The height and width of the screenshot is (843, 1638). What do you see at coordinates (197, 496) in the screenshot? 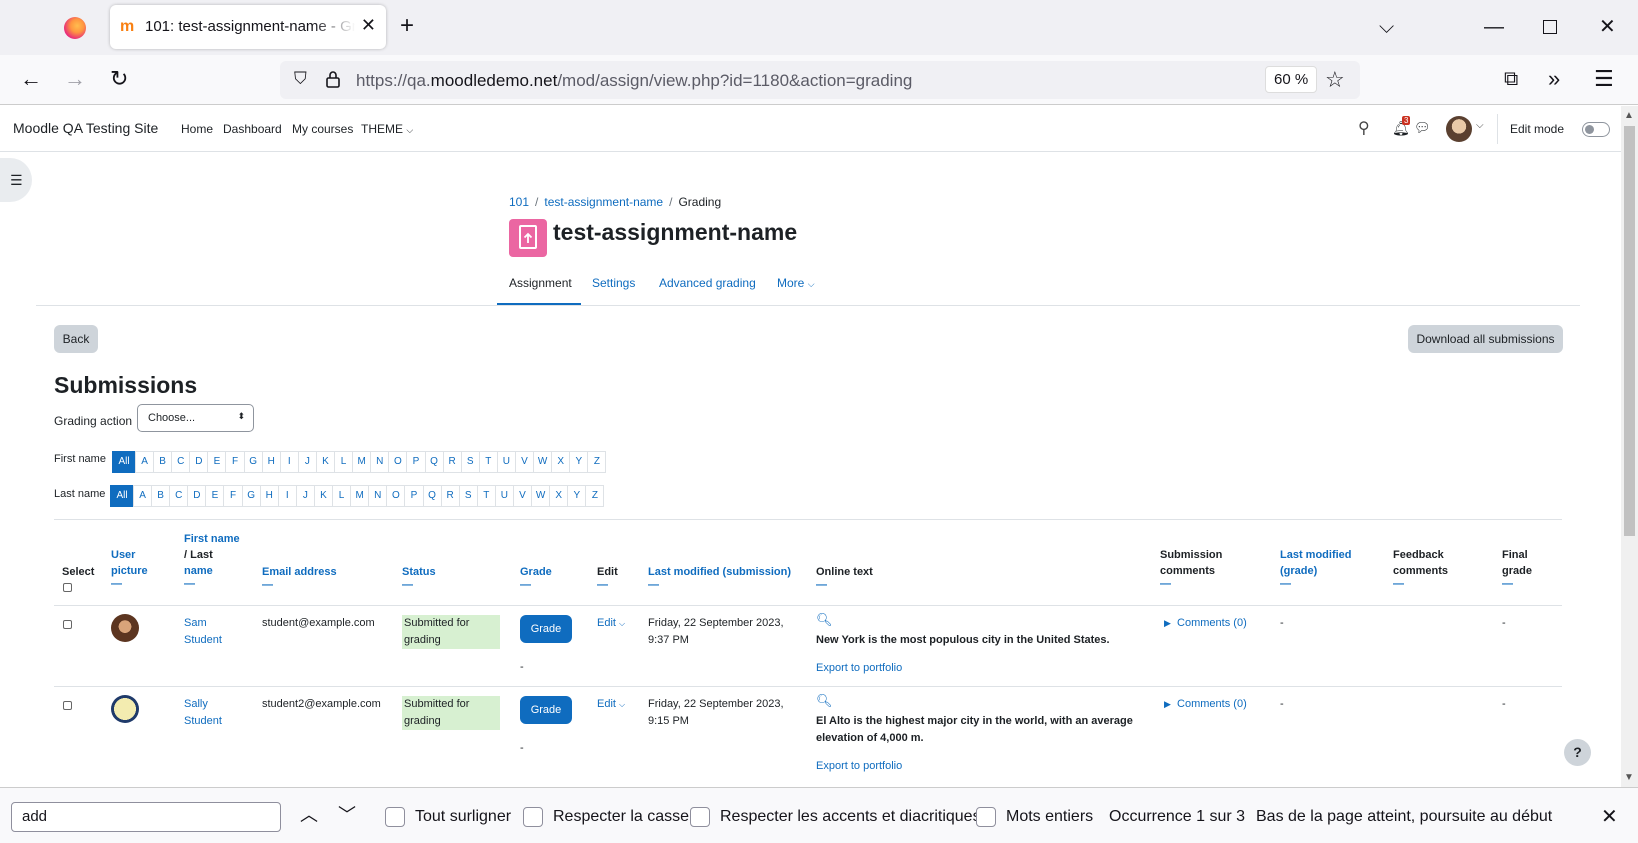
I see `last-name-initial-d: D` at bounding box center [197, 496].